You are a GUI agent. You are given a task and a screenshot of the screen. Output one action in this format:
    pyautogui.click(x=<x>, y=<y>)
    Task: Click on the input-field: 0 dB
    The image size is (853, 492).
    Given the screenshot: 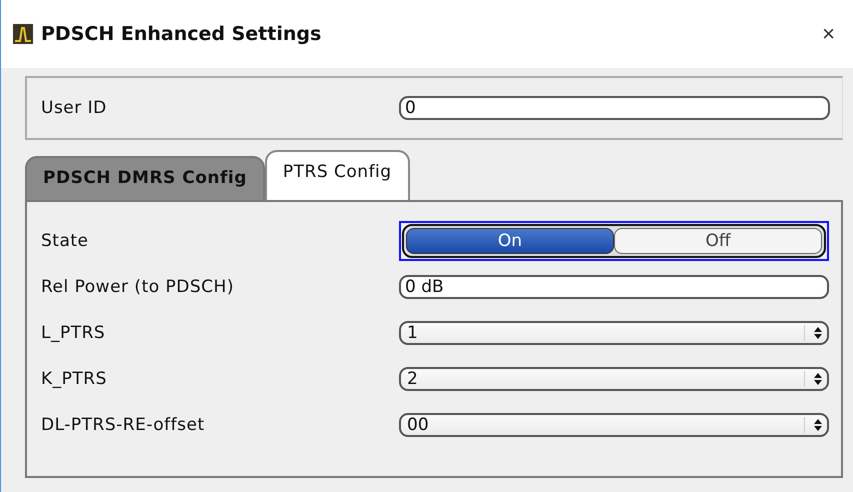 What is the action you would take?
    pyautogui.click(x=614, y=287)
    